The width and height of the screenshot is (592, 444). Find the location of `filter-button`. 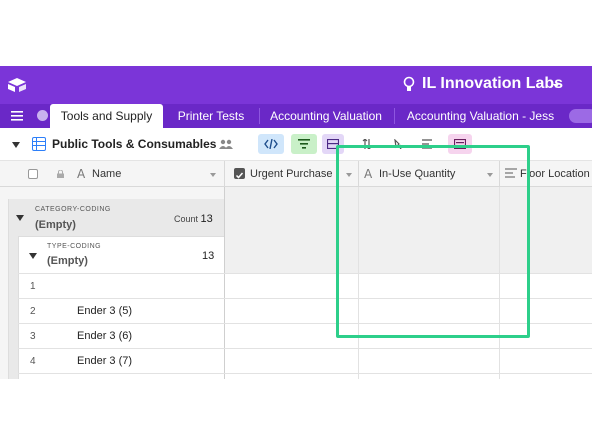

filter-button is located at coordinates (304, 144).